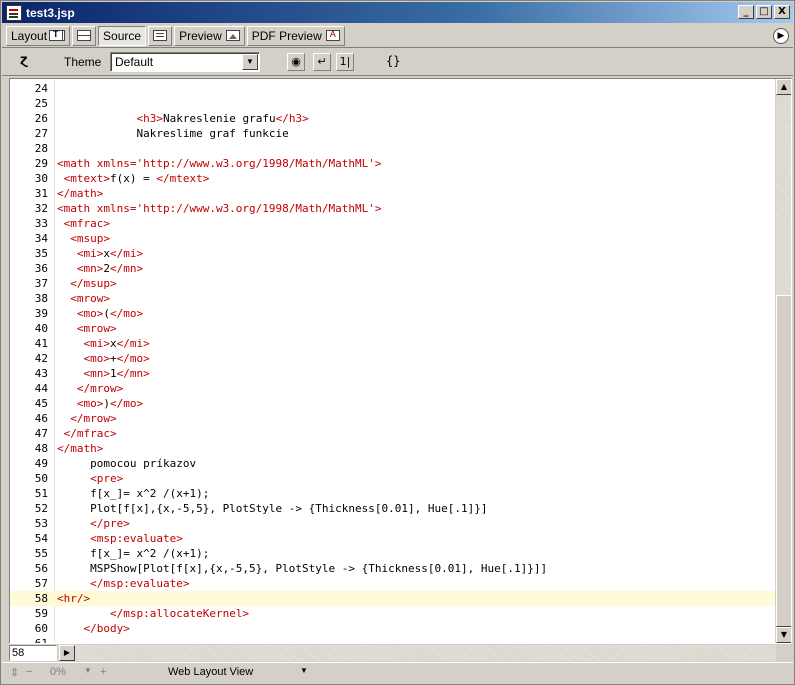 This screenshot has width=795, height=685. Describe the element at coordinates (41, 433) in the screenshot. I see `line-number: 47` at that location.